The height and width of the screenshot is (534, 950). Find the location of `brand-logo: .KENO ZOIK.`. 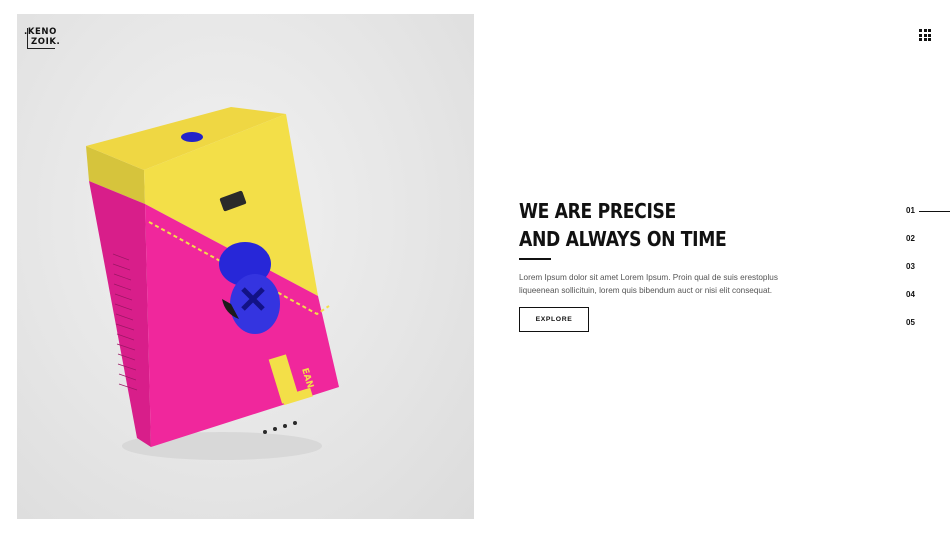

brand-logo: .KENO ZOIK. is located at coordinates (44, 38).